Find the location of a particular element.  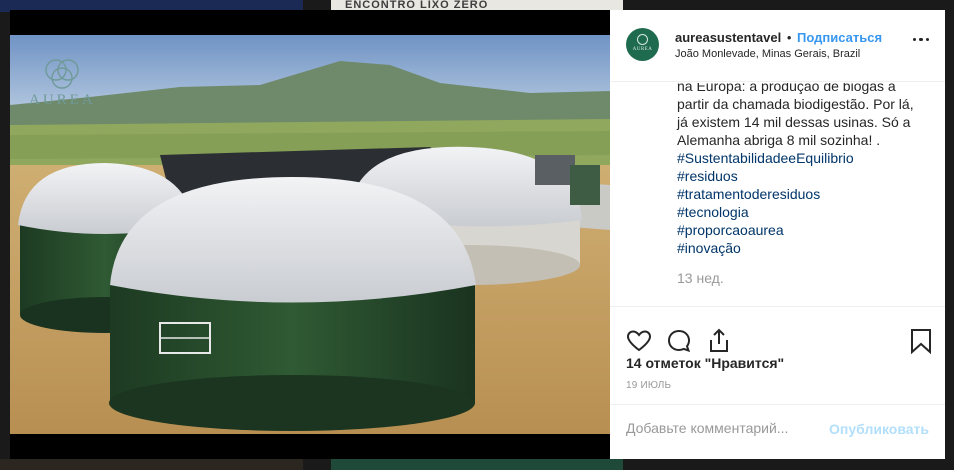

caption-line: na Europa: a produção de biogas a is located at coordinates (786, 88).